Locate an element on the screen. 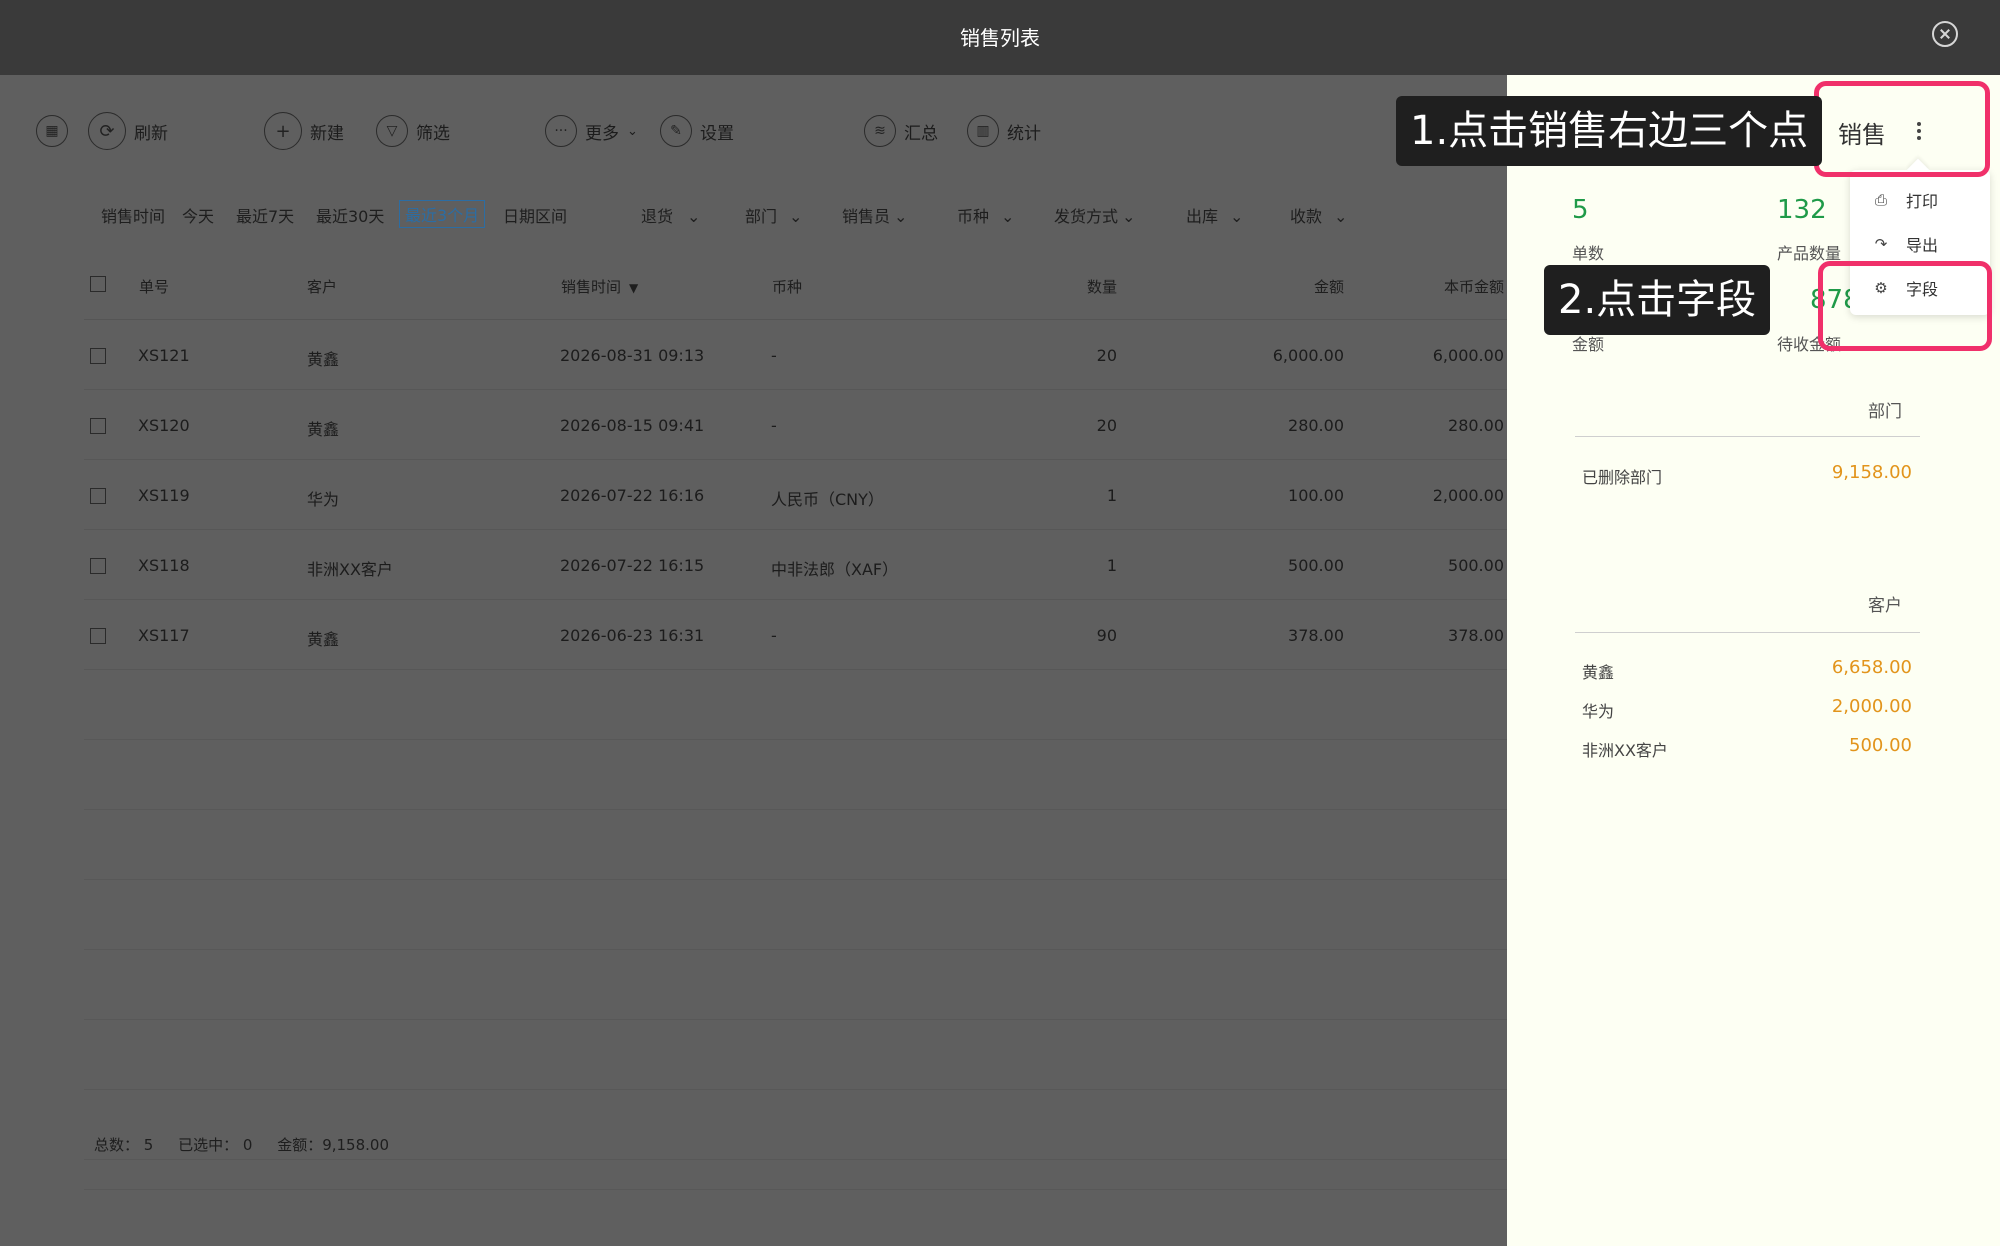  sort-desc-icon: ▼ is located at coordinates (634, 288).